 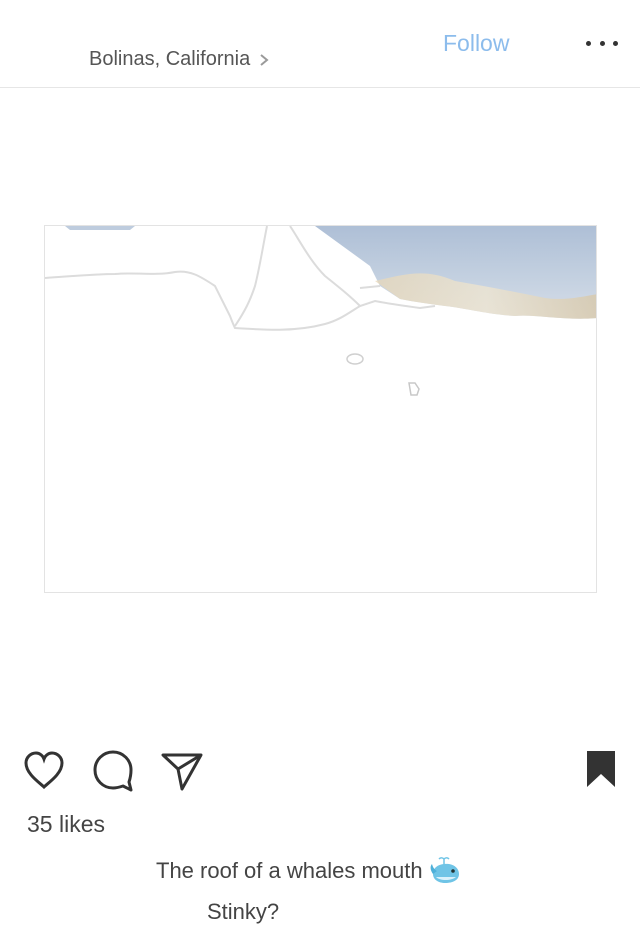 What do you see at coordinates (113, 771) in the screenshot?
I see `comment-icon` at bounding box center [113, 771].